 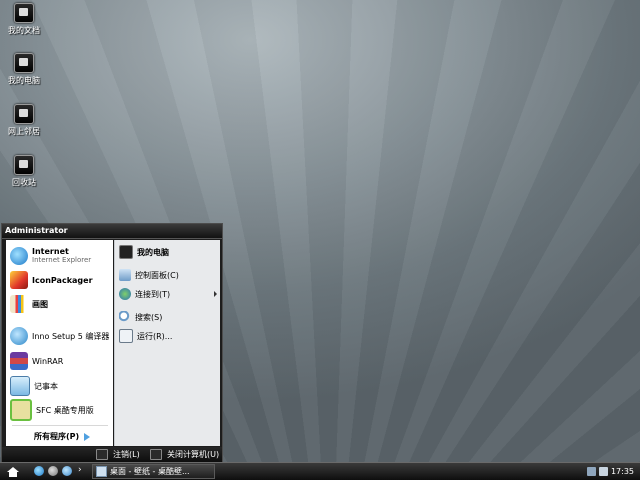 I want to click on program-inno-setup: Inno Setup 5 编译器, so click(x=60, y=336).